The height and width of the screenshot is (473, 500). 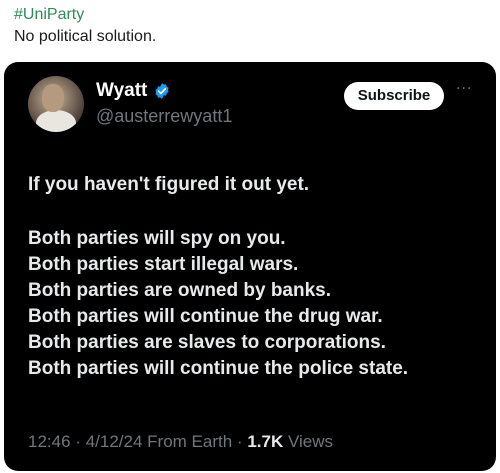 I want to click on views-count: 1.7K, so click(x=265, y=441).